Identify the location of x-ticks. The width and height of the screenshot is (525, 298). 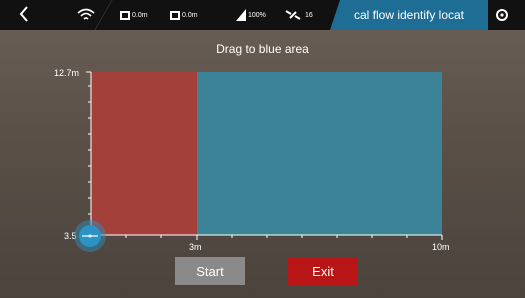
(284, 237).